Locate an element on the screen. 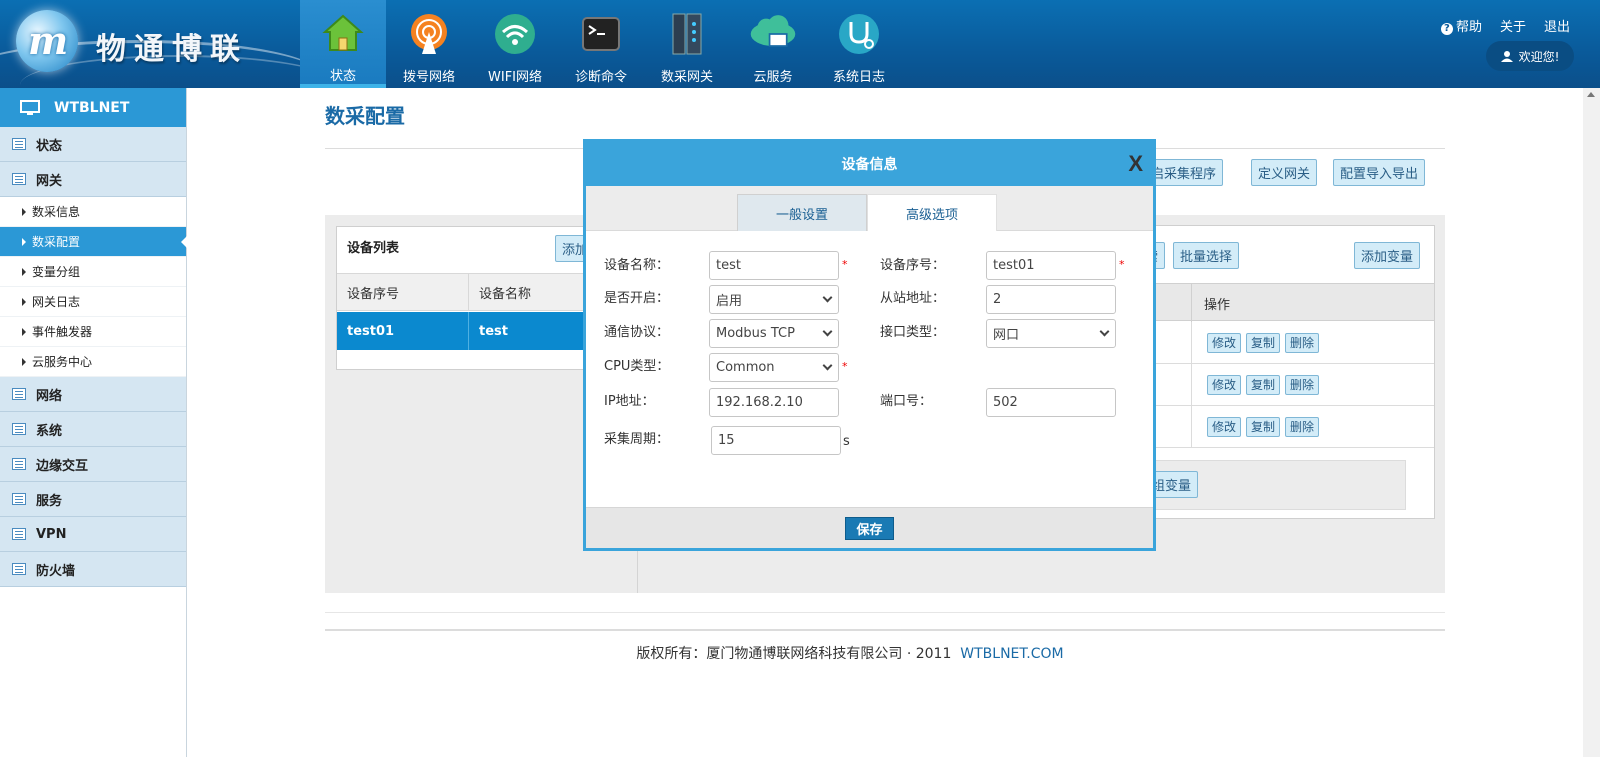 The height and width of the screenshot is (757, 1600). nav-label: WIFI网络 is located at coordinates (515, 77).